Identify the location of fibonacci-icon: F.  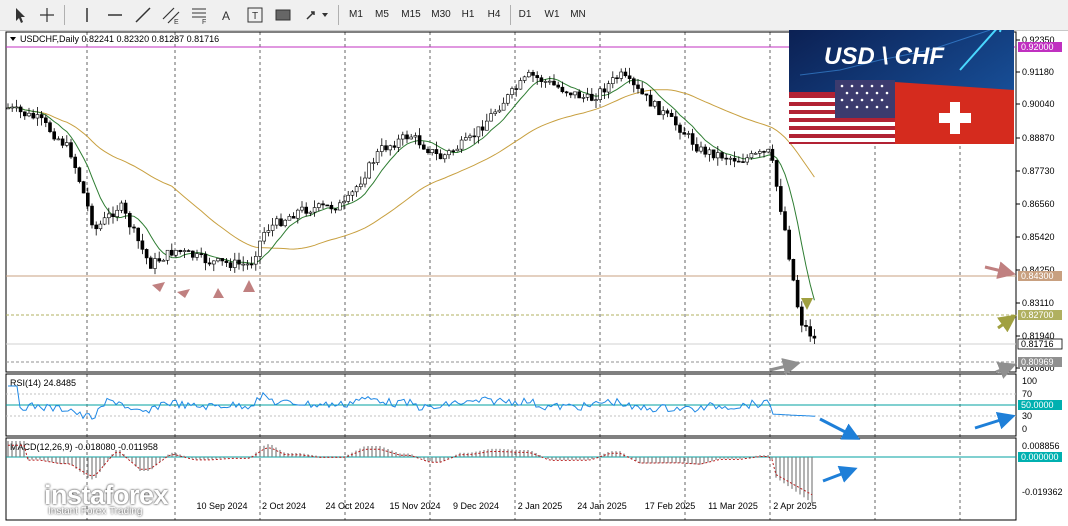
(199, 15).